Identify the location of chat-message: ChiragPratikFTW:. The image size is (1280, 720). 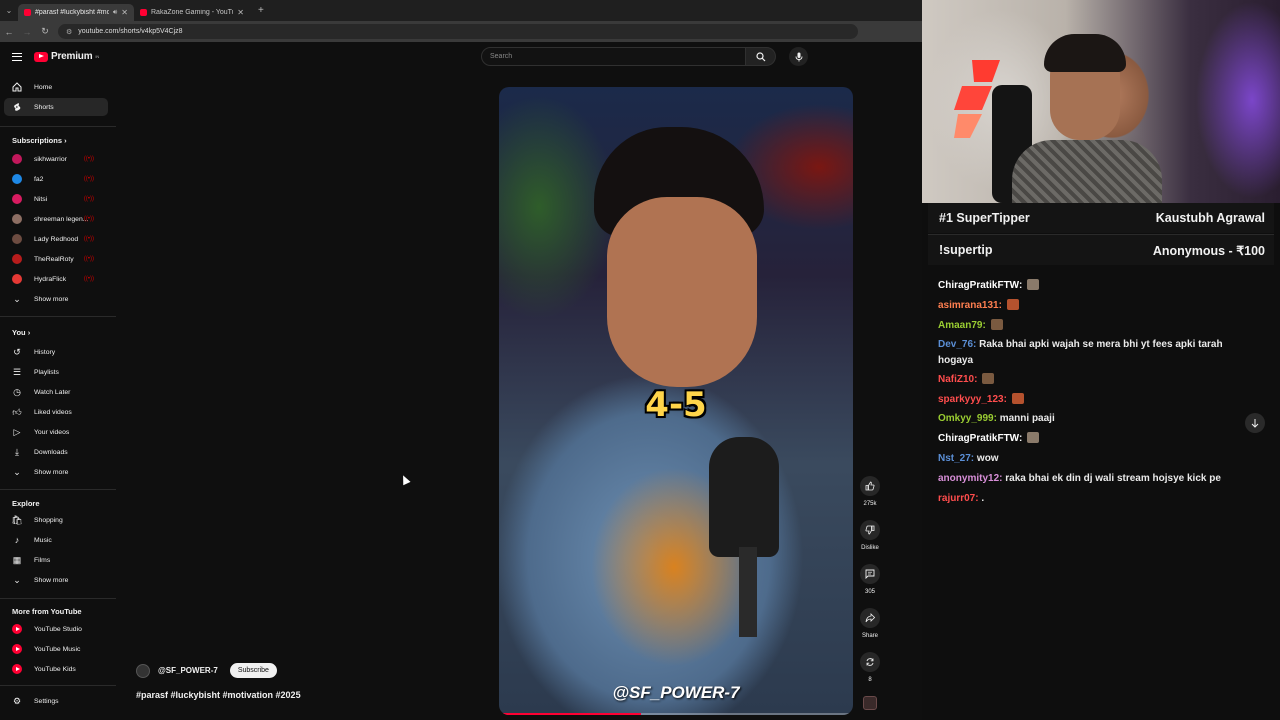
(1098, 439).